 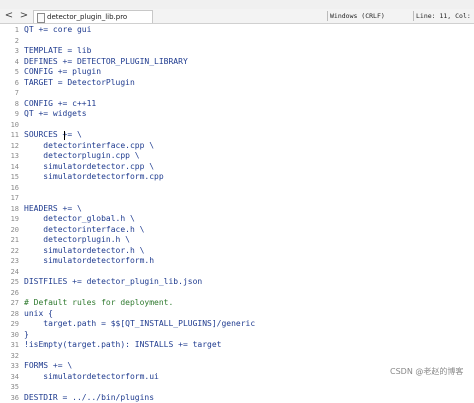 What do you see at coordinates (9, 366) in the screenshot?
I see `line-number: 33` at bounding box center [9, 366].